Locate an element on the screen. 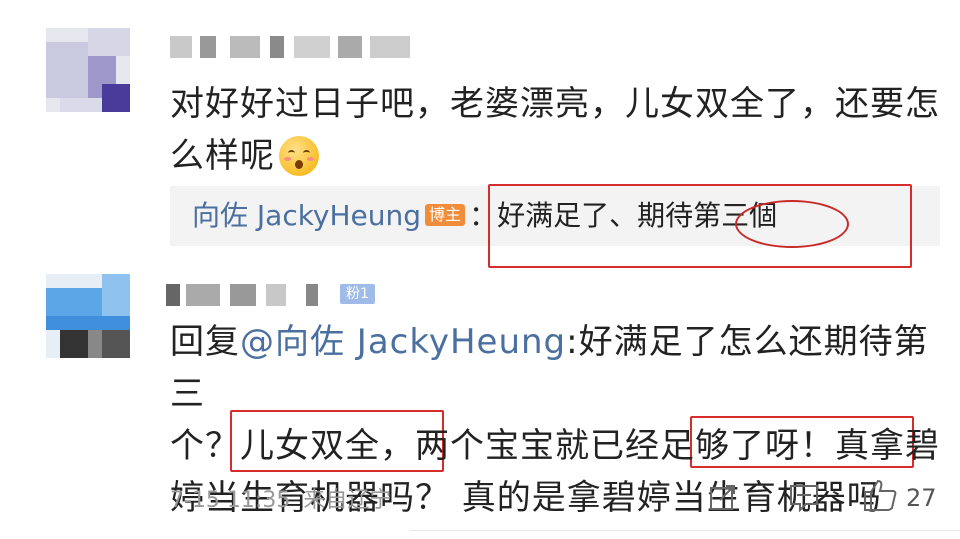  like-icon is located at coordinates (880, 497).